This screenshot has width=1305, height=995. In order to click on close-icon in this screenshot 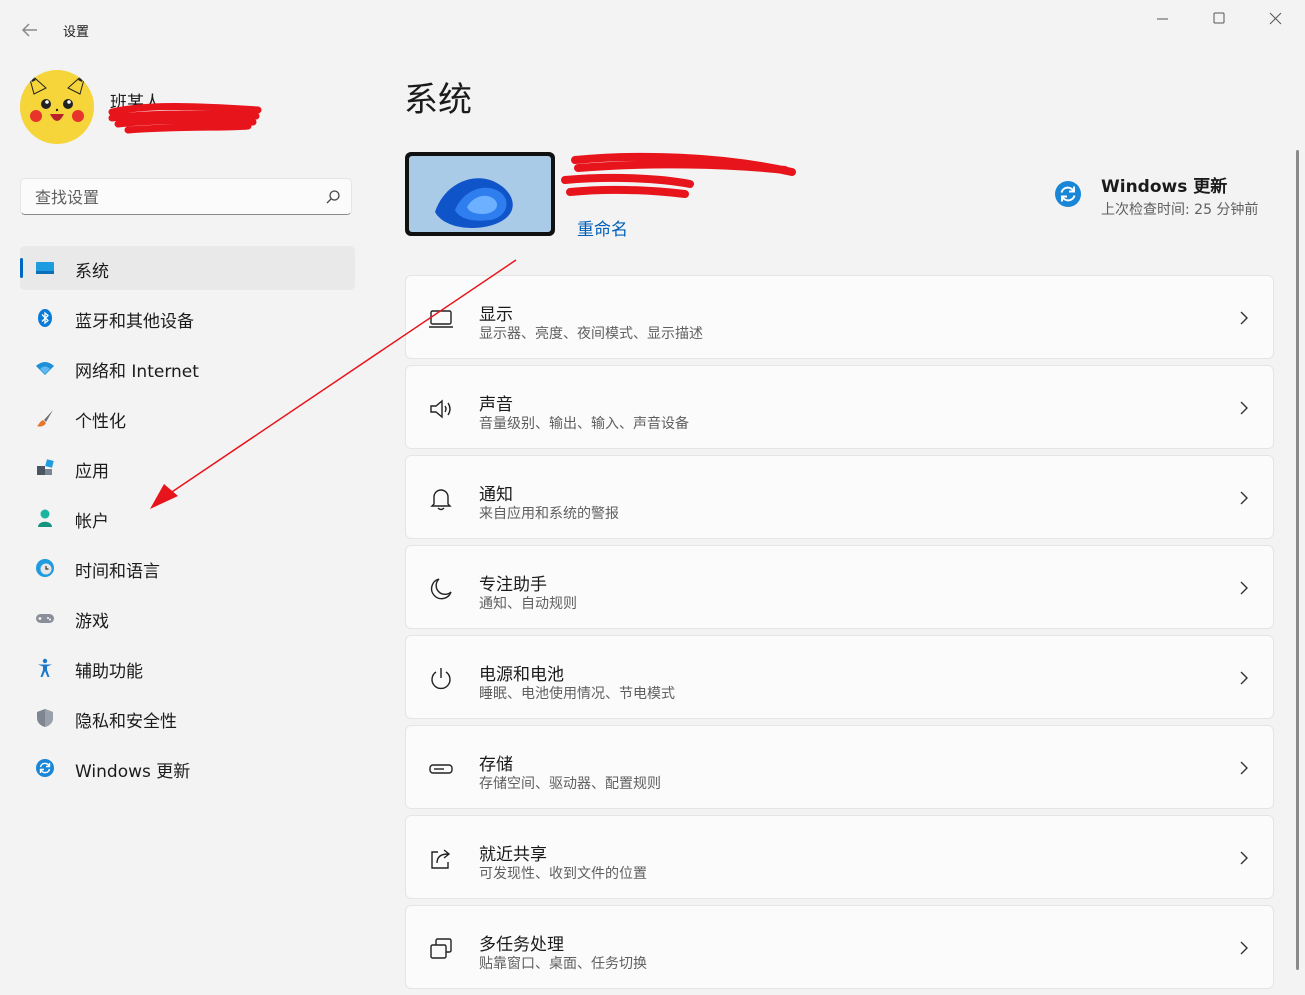, I will do `click(1275, 18)`.